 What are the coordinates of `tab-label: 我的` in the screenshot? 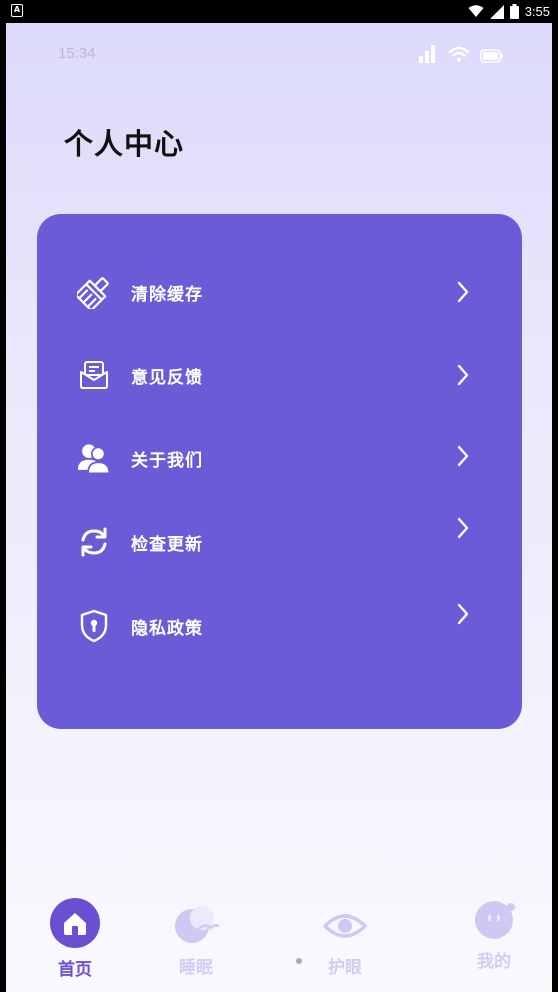 It's located at (494, 962).